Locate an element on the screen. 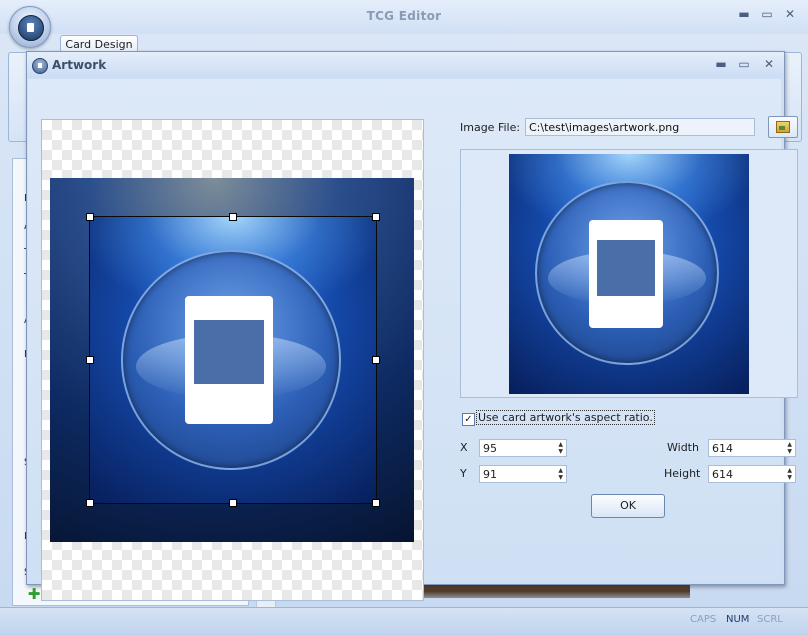 Image resolution: width=808 pixels, height=635 pixels. card-preview-strip is located at coordinates (539, 591).